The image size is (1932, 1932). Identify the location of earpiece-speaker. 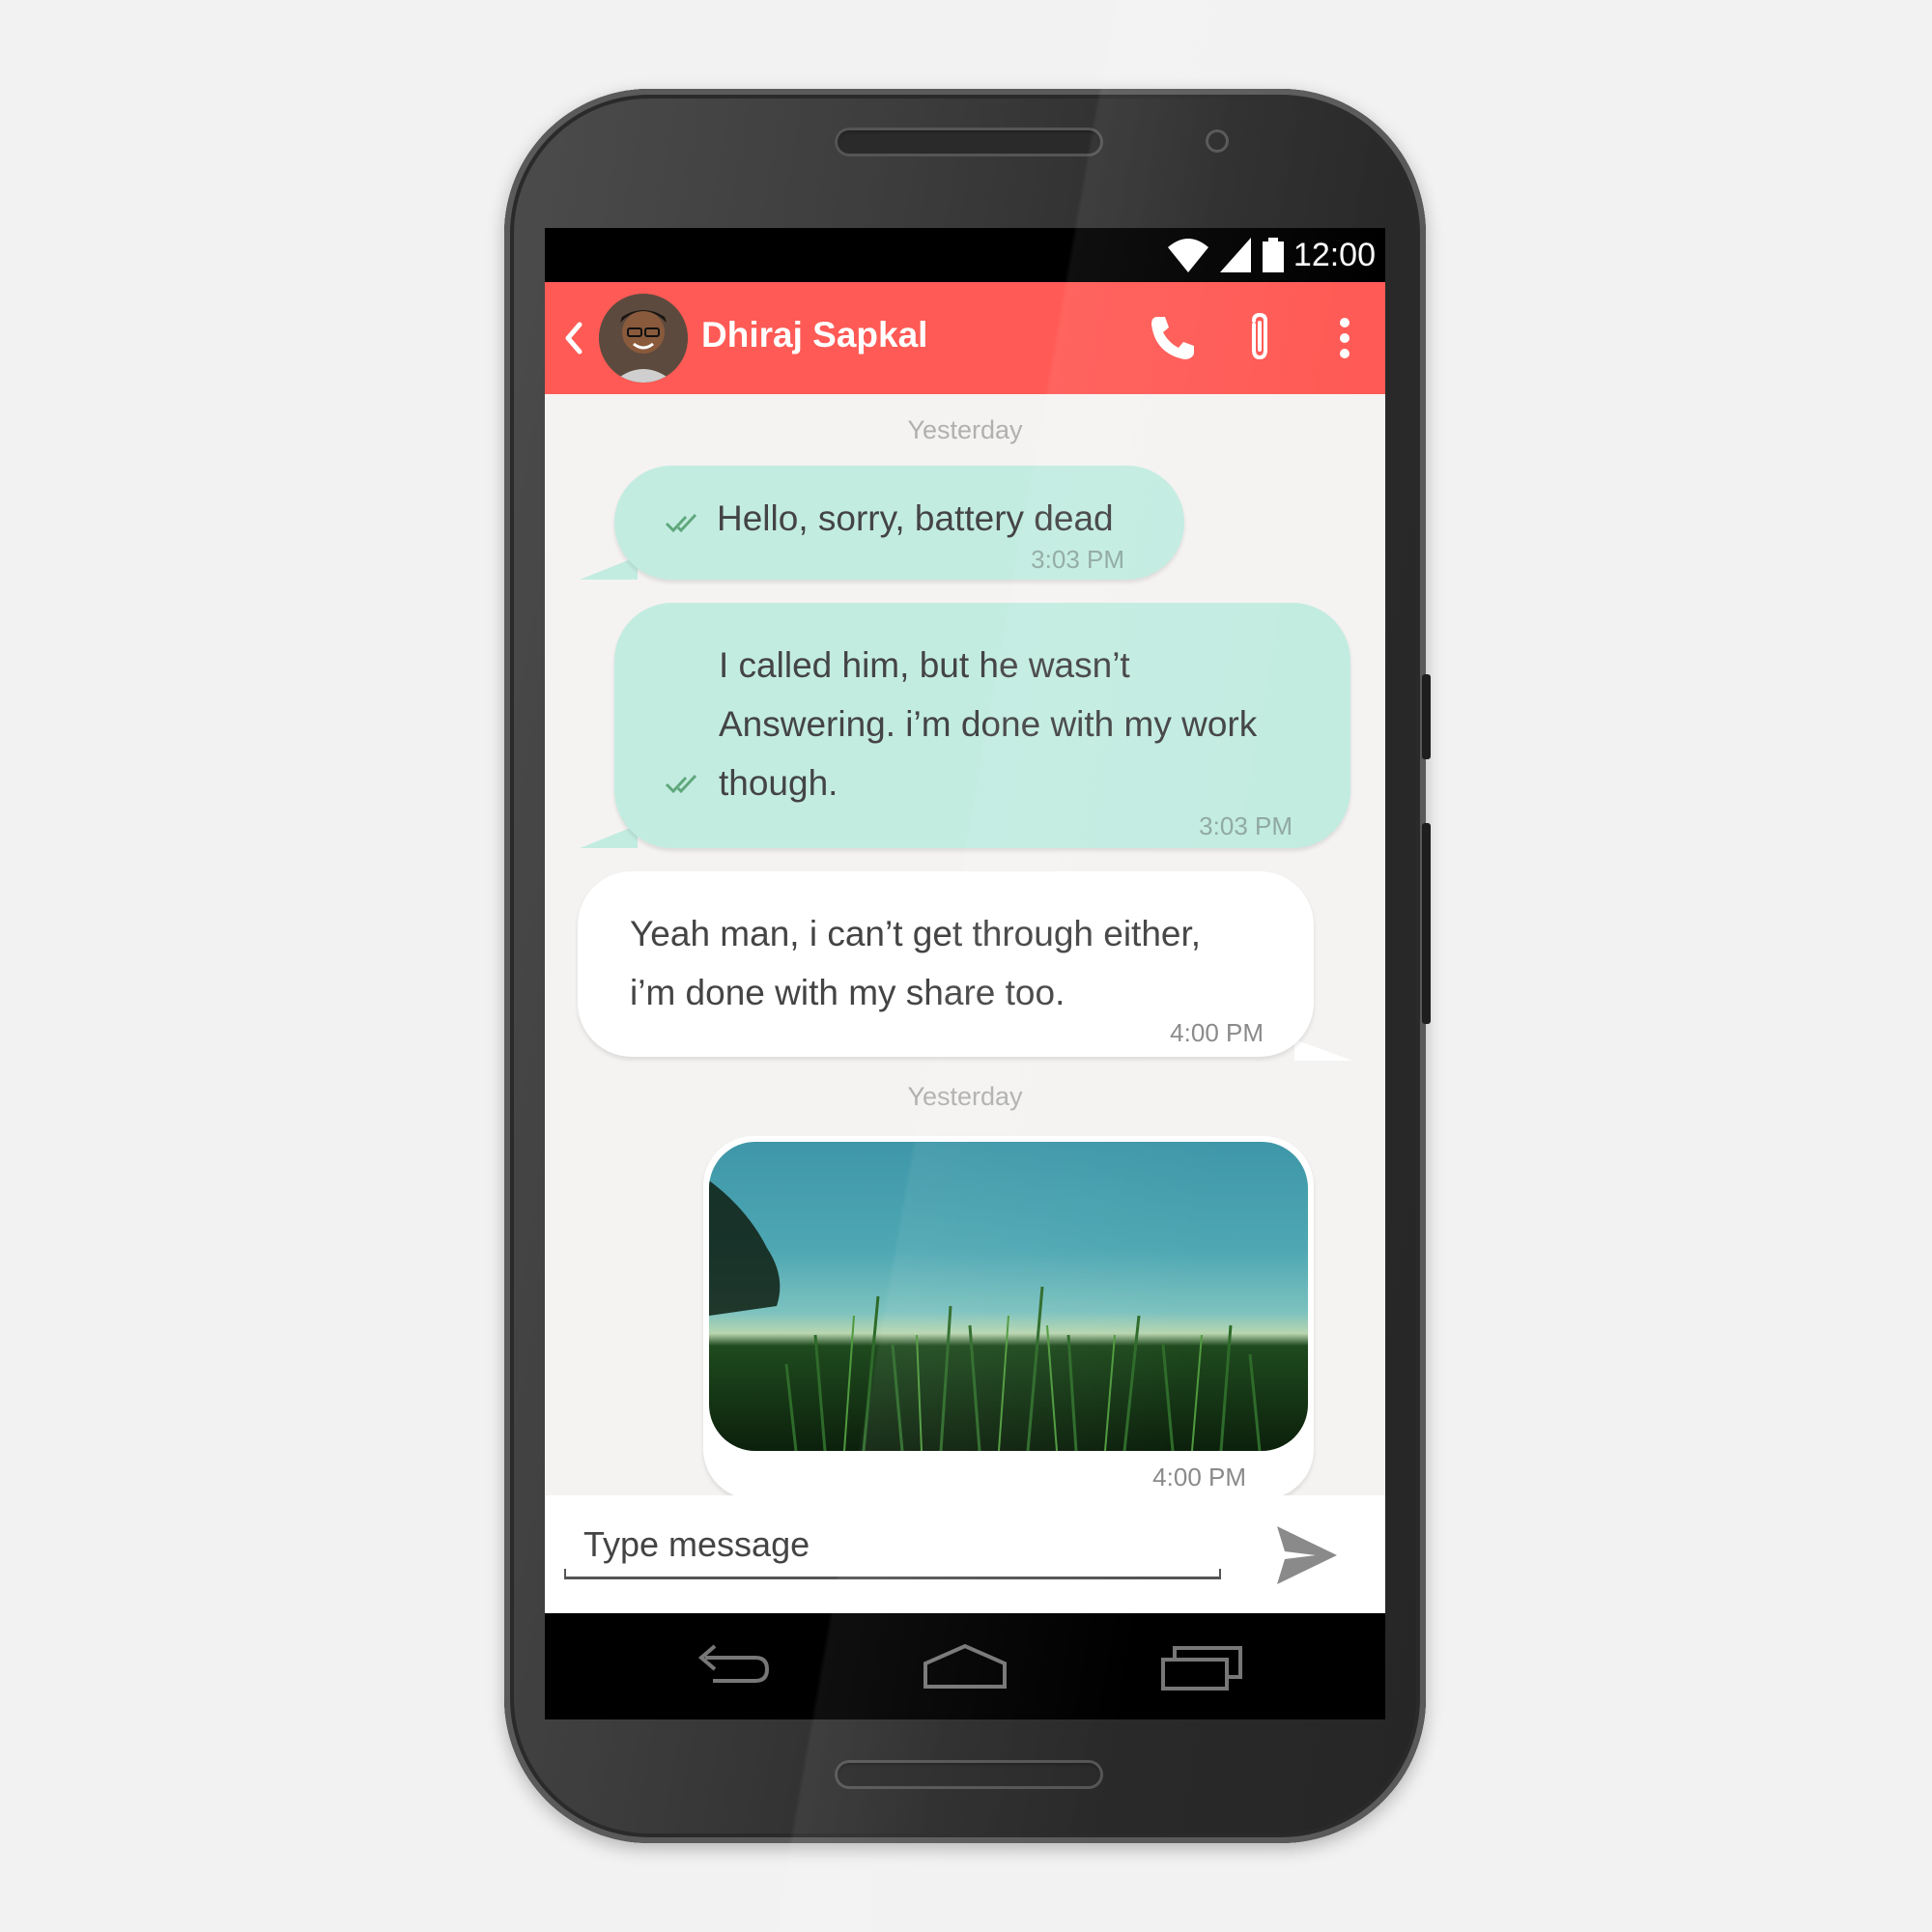
(969, 142).